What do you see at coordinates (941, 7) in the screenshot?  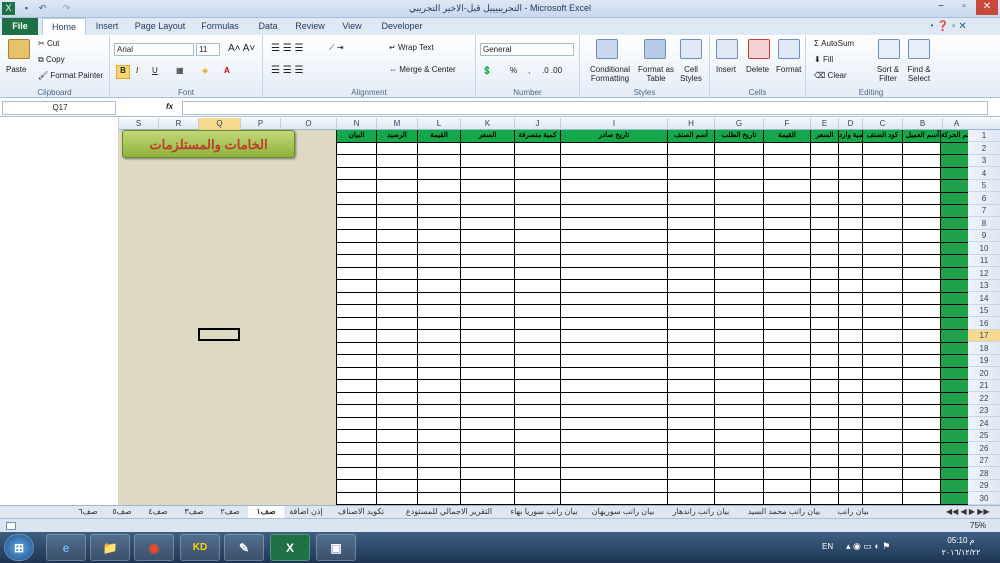 I see `minimize-button: −` at bounding box center [941, 7].